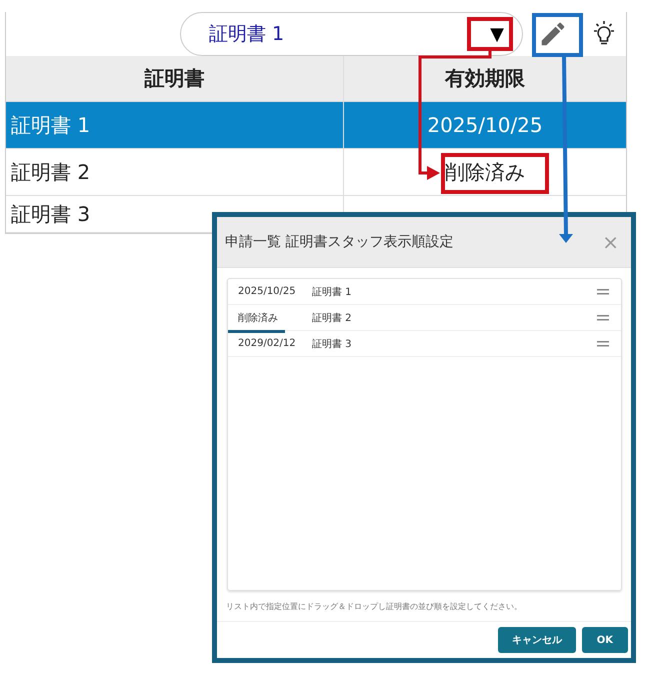 This screenshot has height=676, width=656. I want to click on ok-button: OK, so click(605, 640).